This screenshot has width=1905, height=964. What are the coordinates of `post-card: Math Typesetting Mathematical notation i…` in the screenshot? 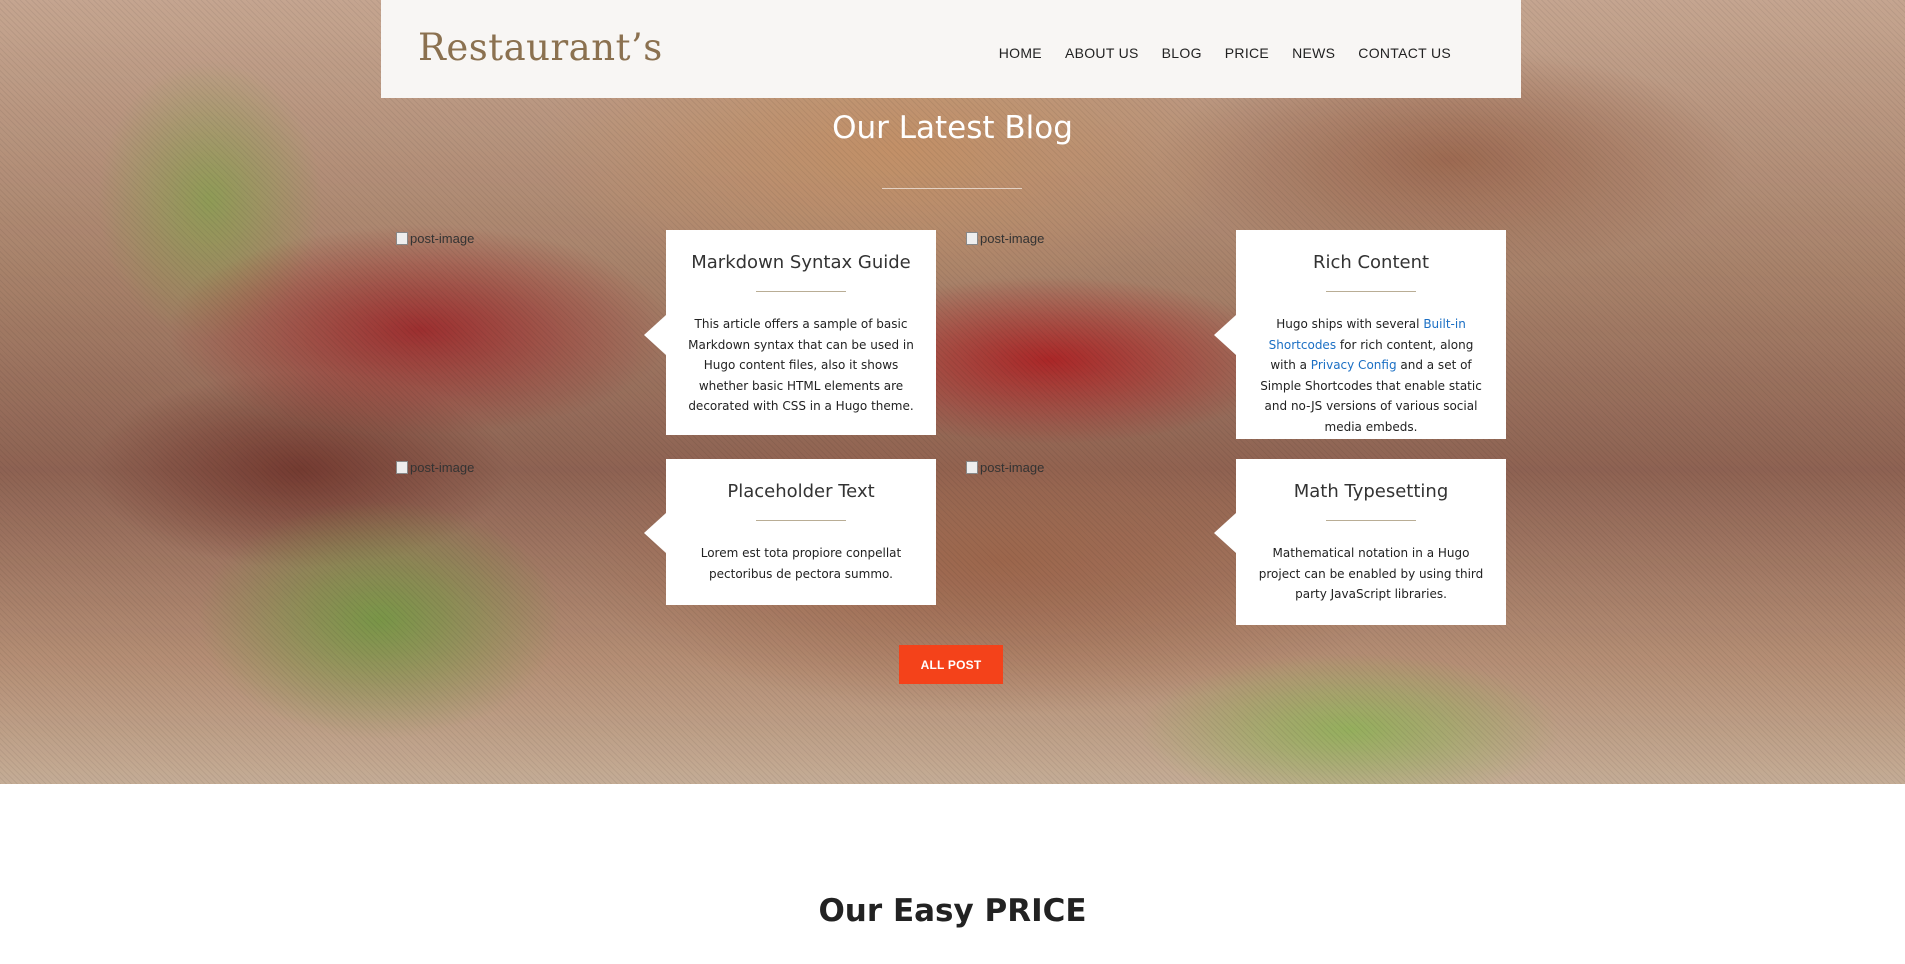 It's located at (1360, 542).